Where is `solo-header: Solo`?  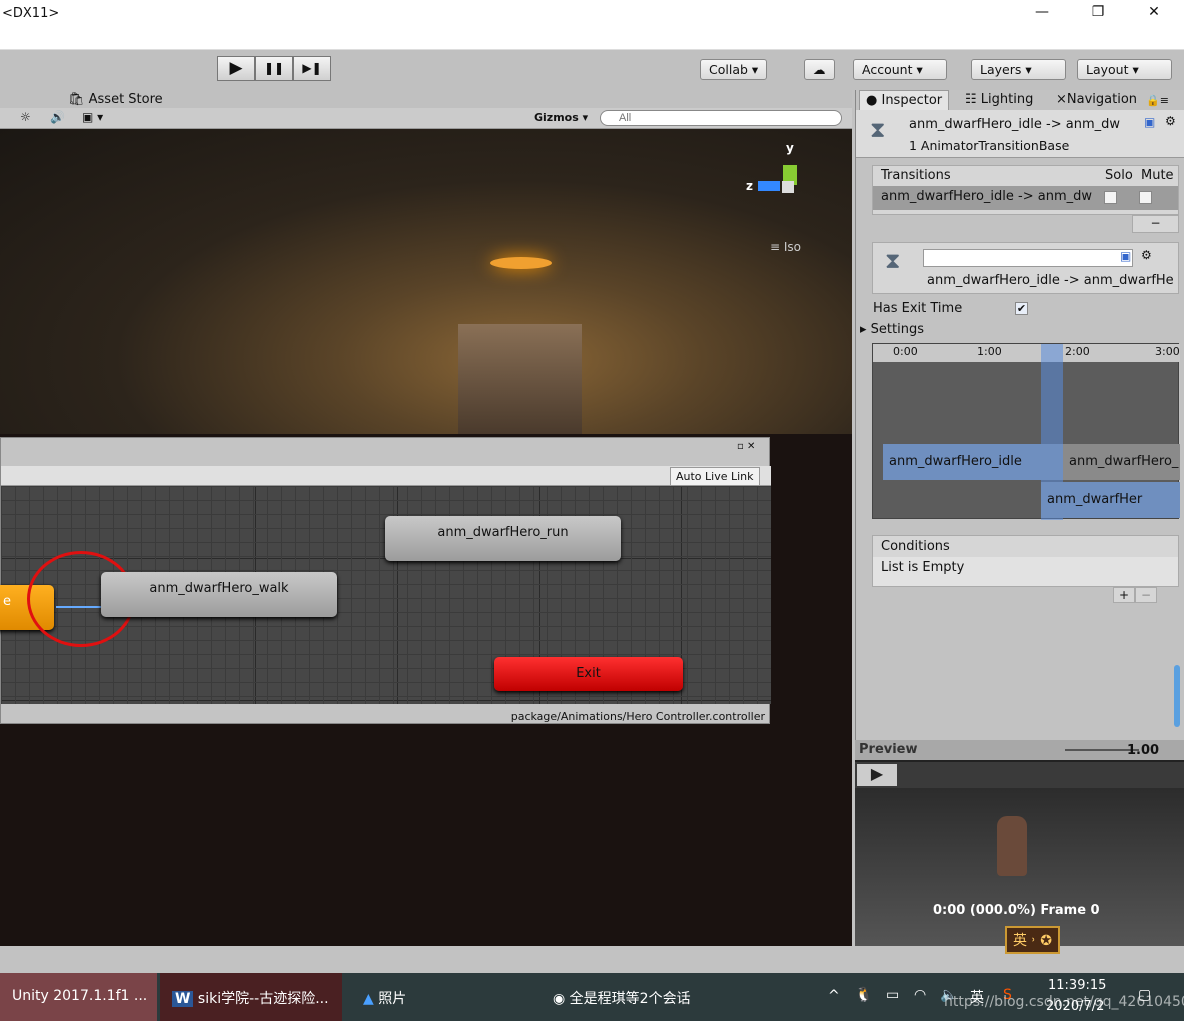 solo-header: Solo is located at coordinates (1119, 175).